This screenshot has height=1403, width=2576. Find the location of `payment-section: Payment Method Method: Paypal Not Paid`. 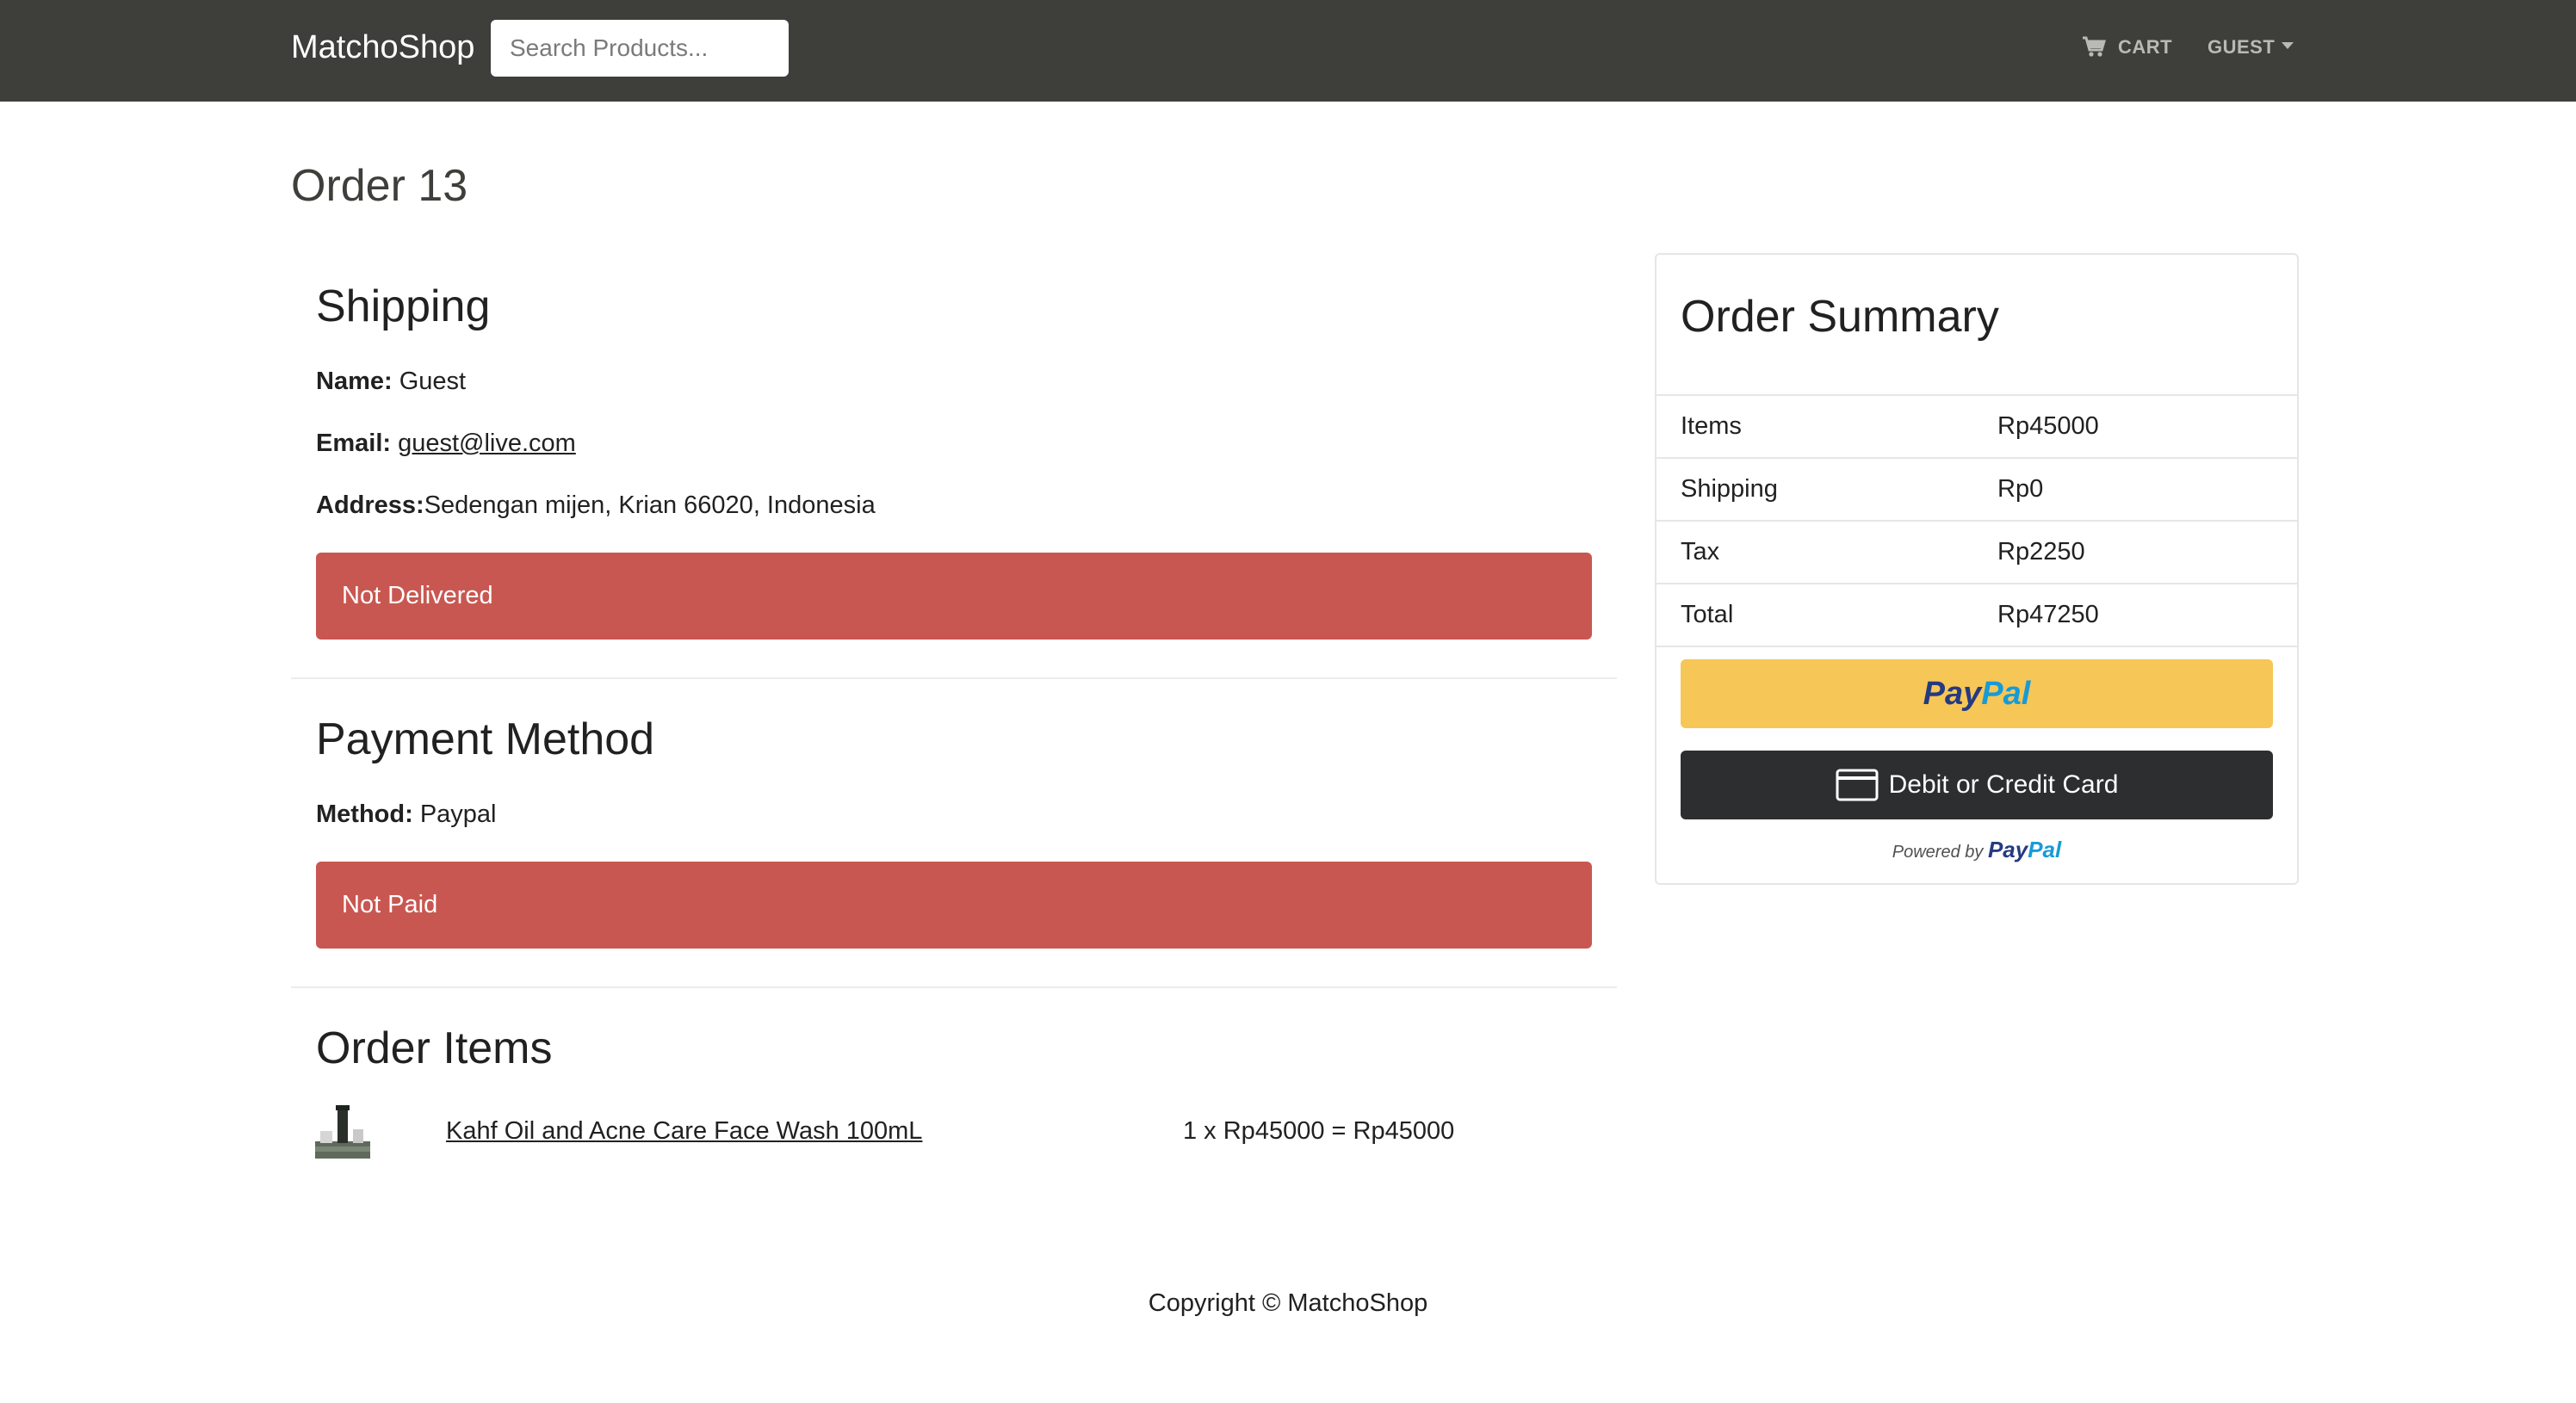

payment-section: Payment Method Method: Paypal Not Paid is located at coordinates (954, 826).